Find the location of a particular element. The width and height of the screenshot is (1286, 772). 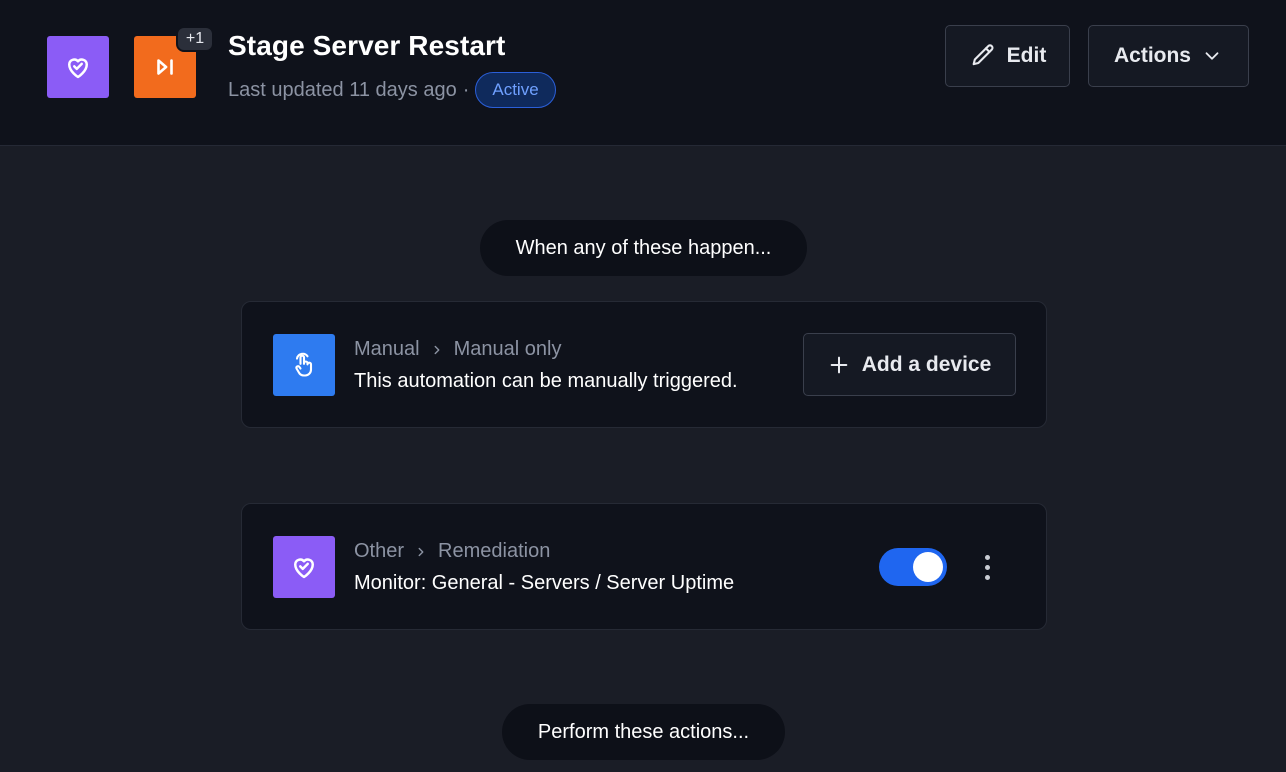

actions-dropdown-button: Actions is located at coordinates (1168, 56).